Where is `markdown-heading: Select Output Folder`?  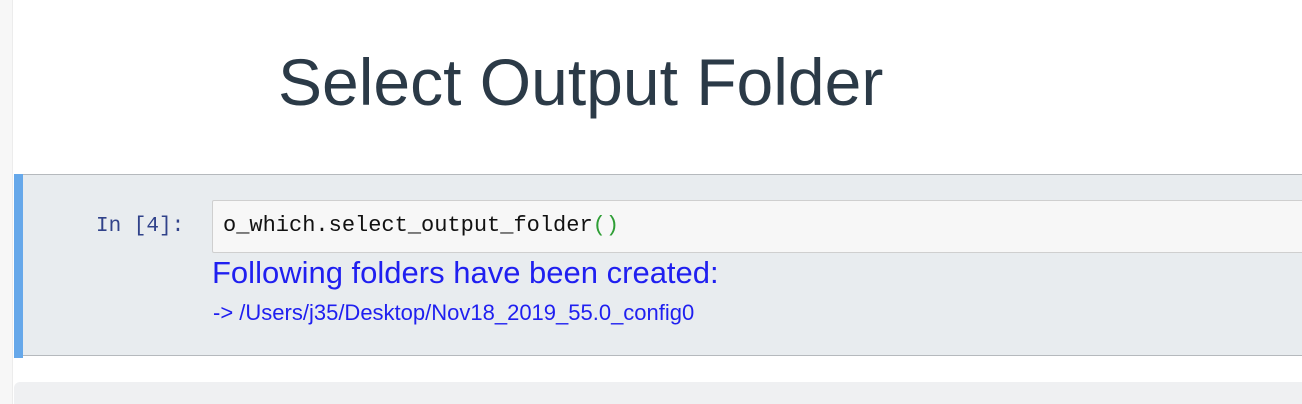 markdown-heading: Select Output Folder is located at coordinates (581, 82).